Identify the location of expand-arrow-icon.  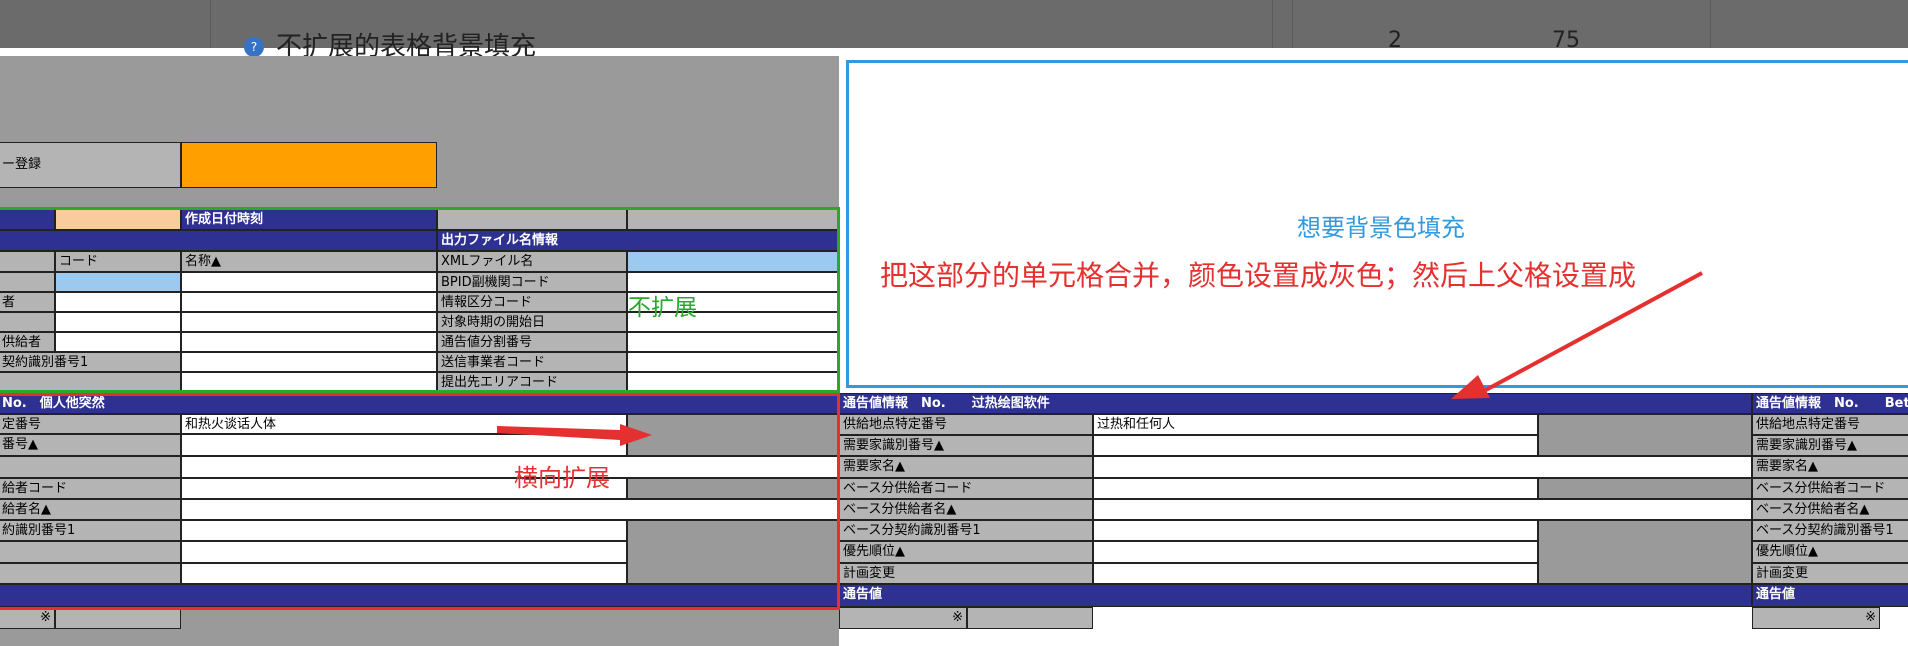
(574, 435).